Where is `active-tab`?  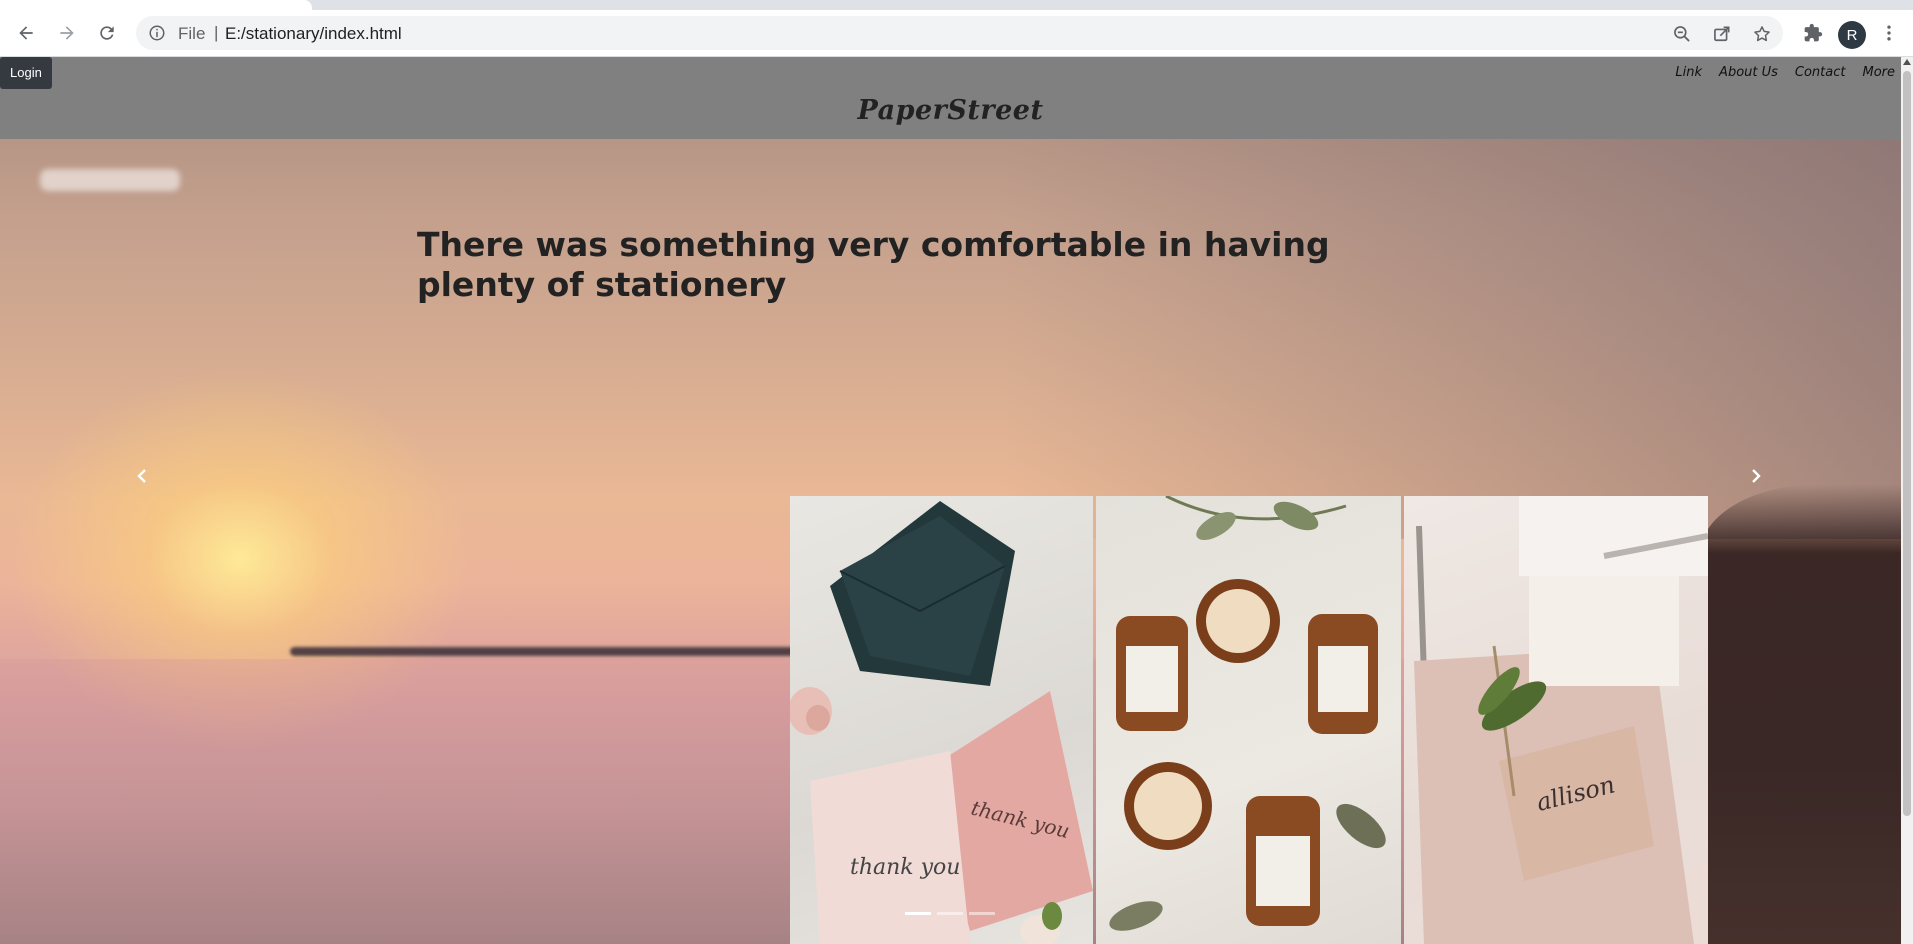
active-tab is located at coordinates (156, 5).